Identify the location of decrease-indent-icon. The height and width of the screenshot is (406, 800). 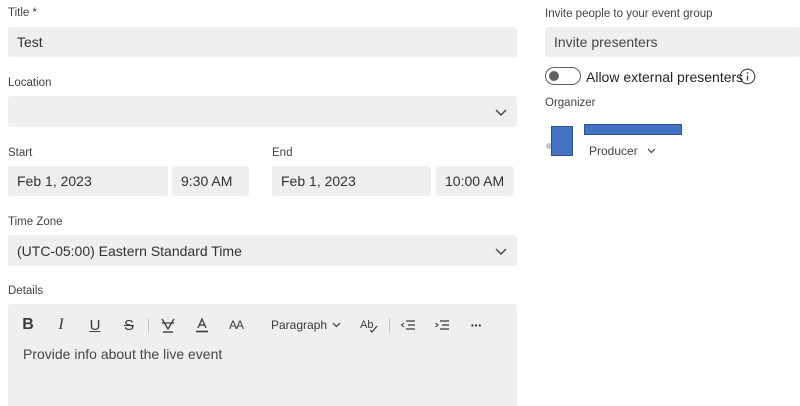
(408, 325).